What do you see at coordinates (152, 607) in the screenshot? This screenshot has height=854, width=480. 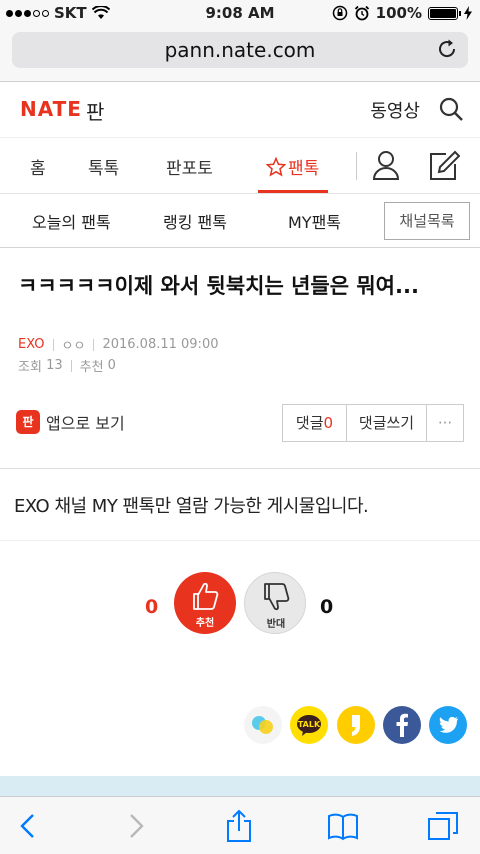 I see `upvote-count: 0` at bounding box center [152, 607].